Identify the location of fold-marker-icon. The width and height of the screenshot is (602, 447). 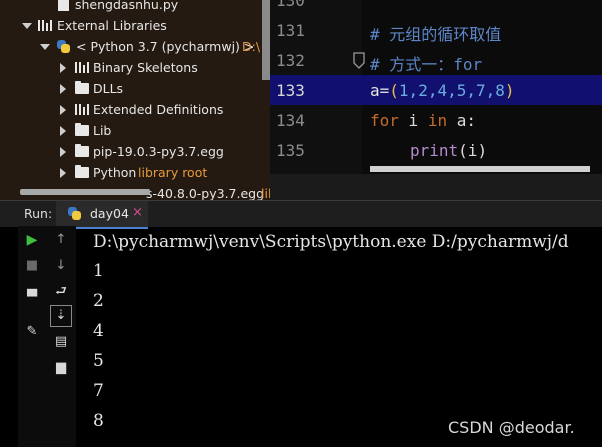
(360, 61).